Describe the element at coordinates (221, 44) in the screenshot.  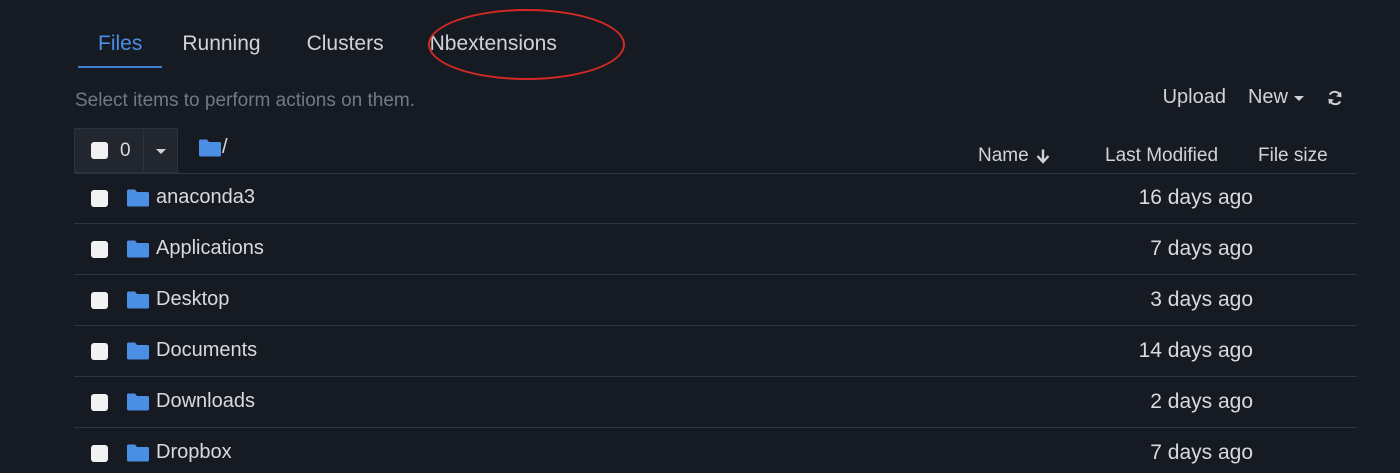
I see `tab-running: Running` at that location.